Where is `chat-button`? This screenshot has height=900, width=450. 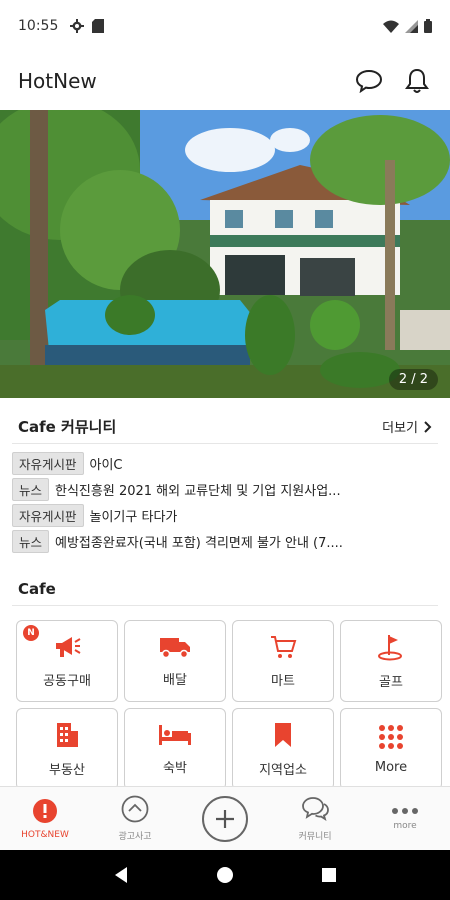
chat-button is located at coordinates (369, 81).